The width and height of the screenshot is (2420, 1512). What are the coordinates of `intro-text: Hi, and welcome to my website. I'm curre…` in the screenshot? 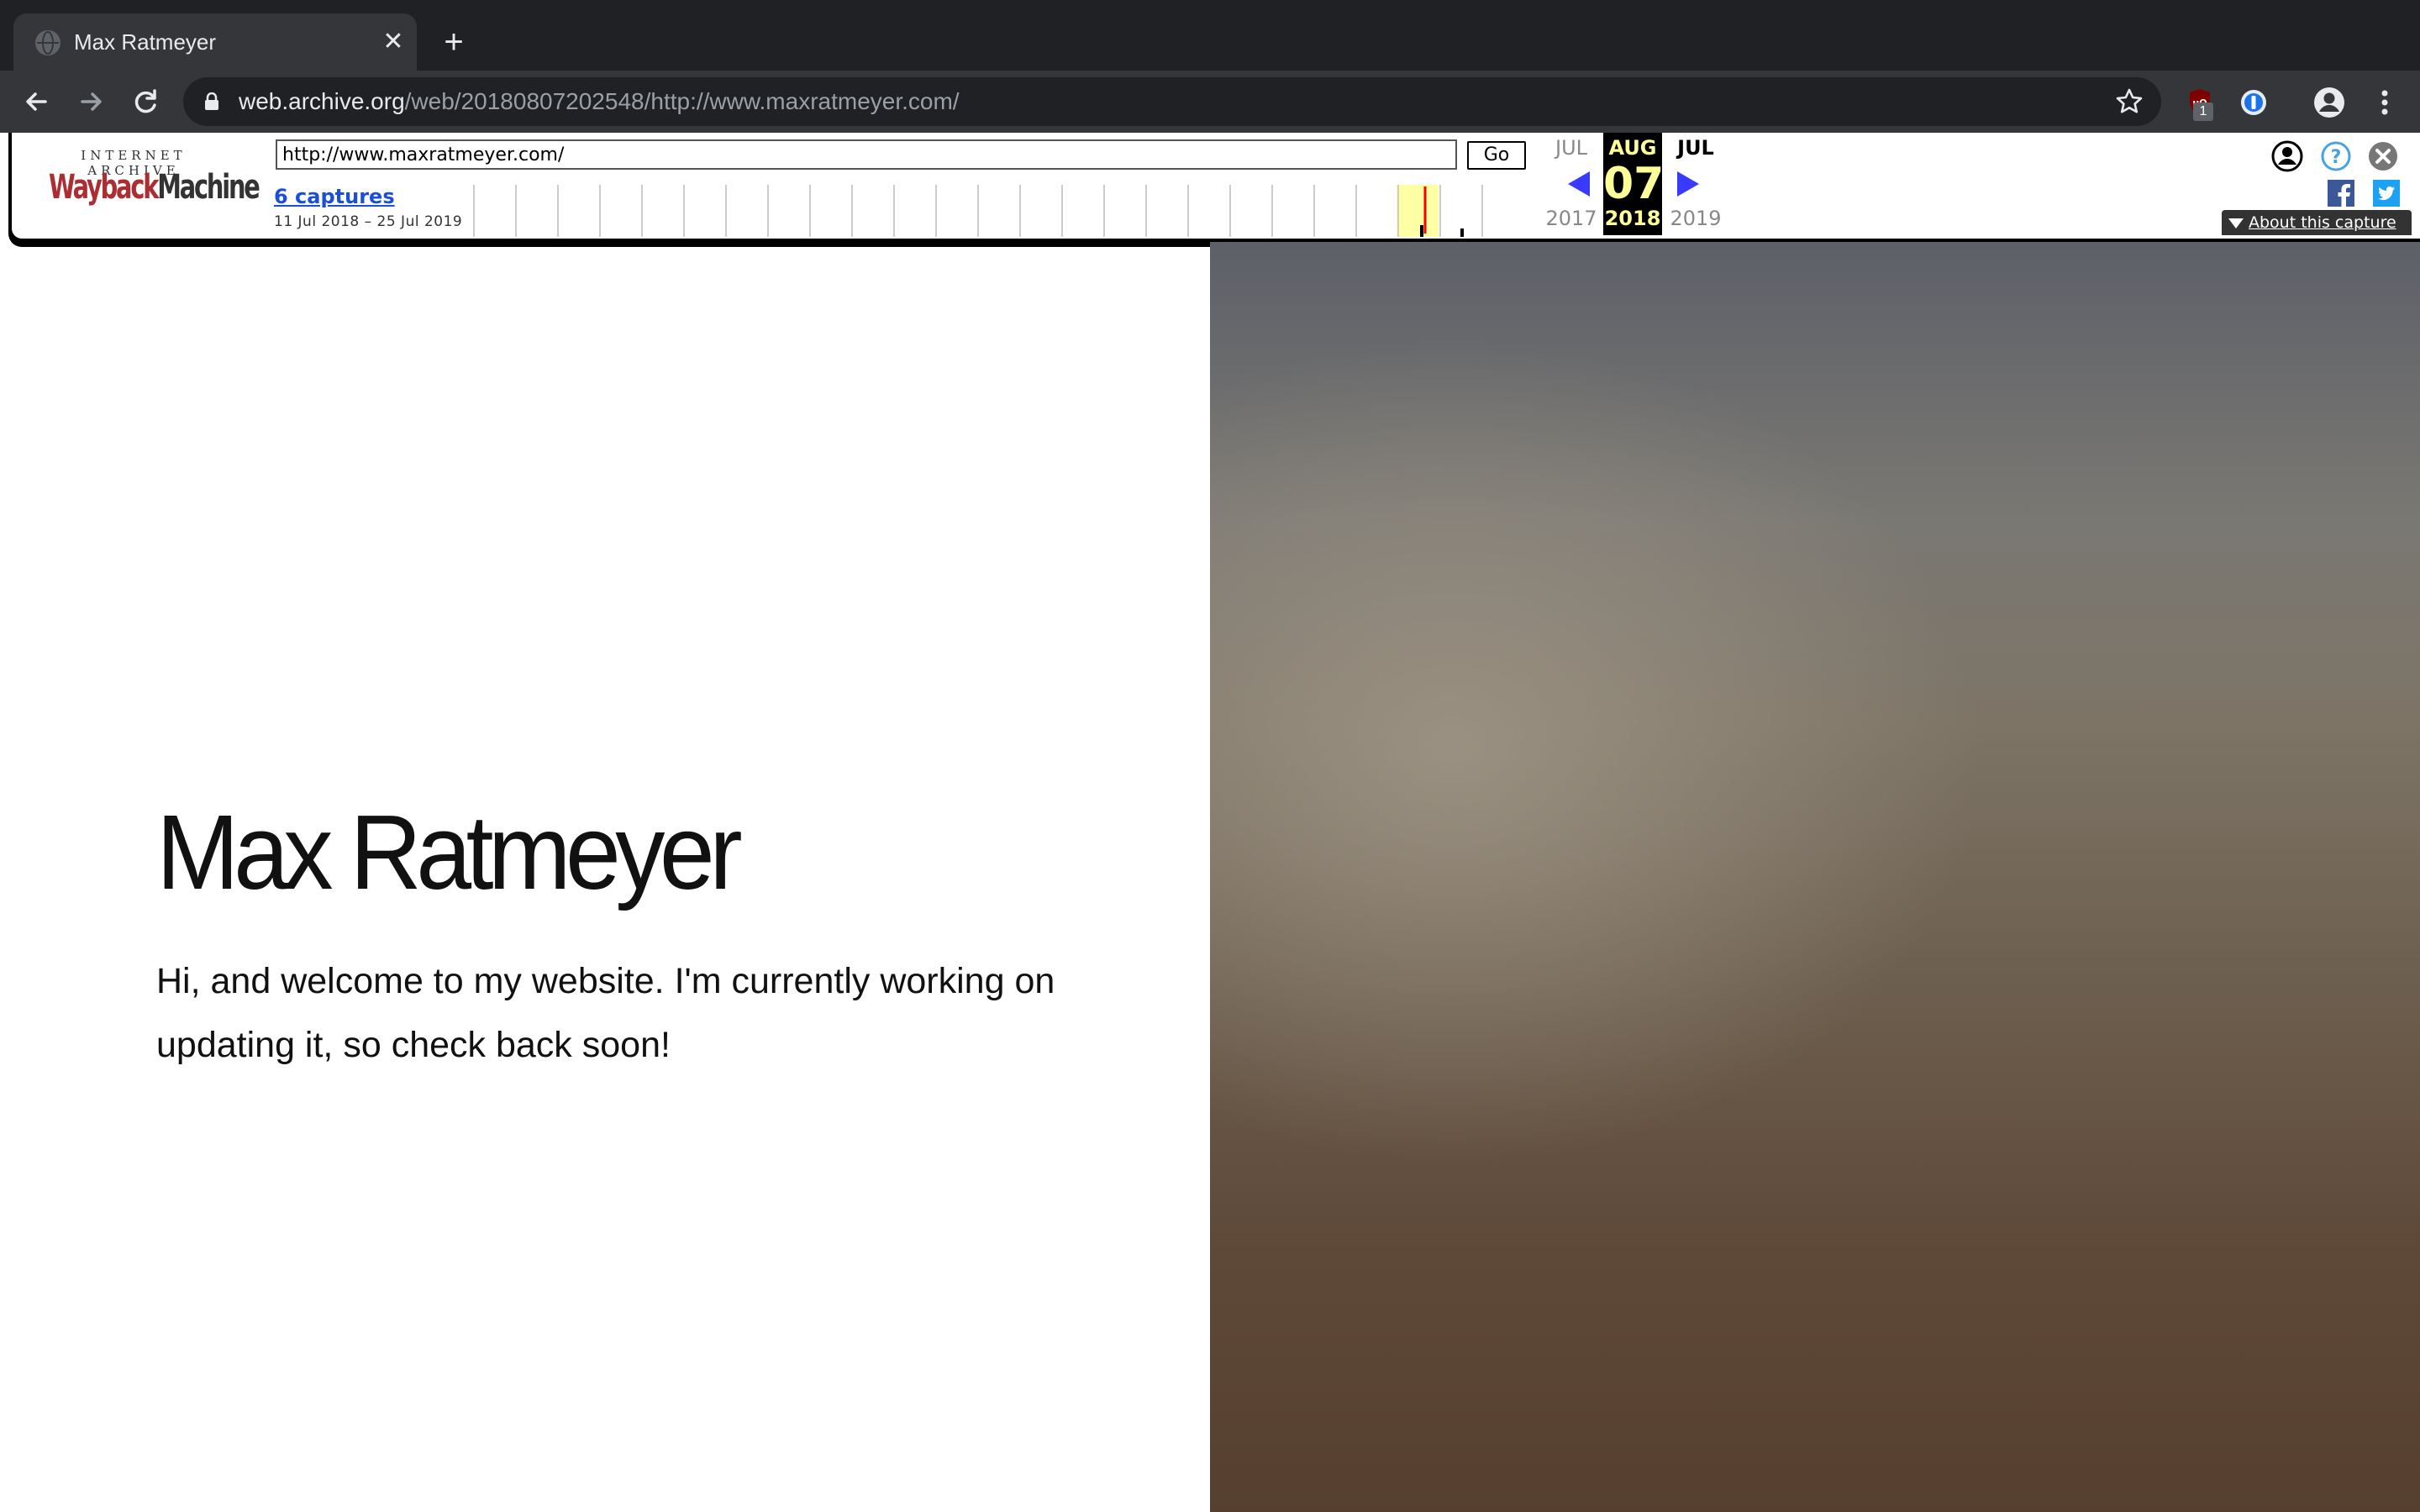 It's located at (605, 1013).